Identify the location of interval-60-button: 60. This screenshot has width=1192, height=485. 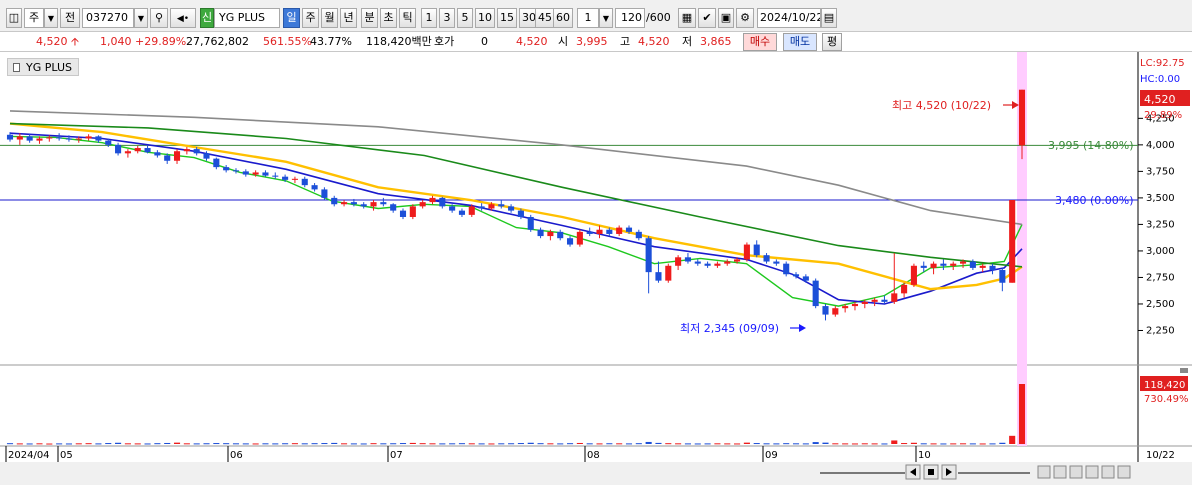
(563, 18).